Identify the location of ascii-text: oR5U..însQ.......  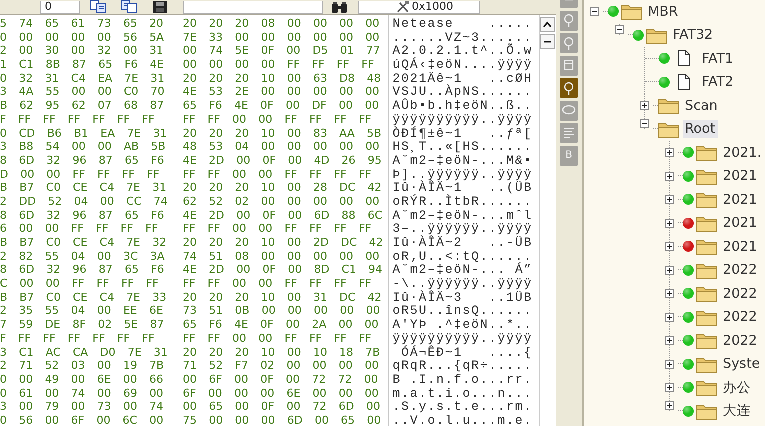
(463, 311).